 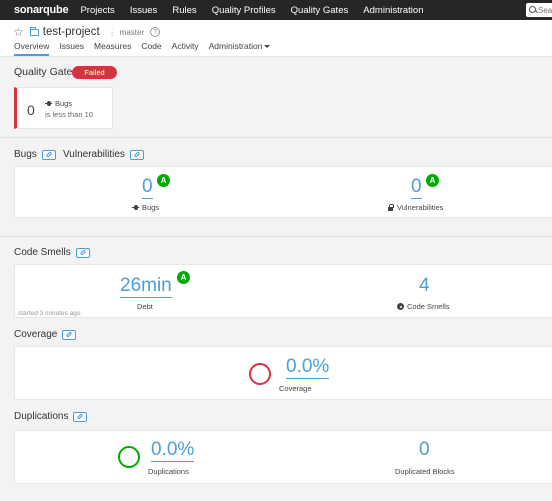 What do you see at coordinates (42, 252) in the screenshot?
I see `code-smells-title: Code Smells` at bounding box center [42, 252].